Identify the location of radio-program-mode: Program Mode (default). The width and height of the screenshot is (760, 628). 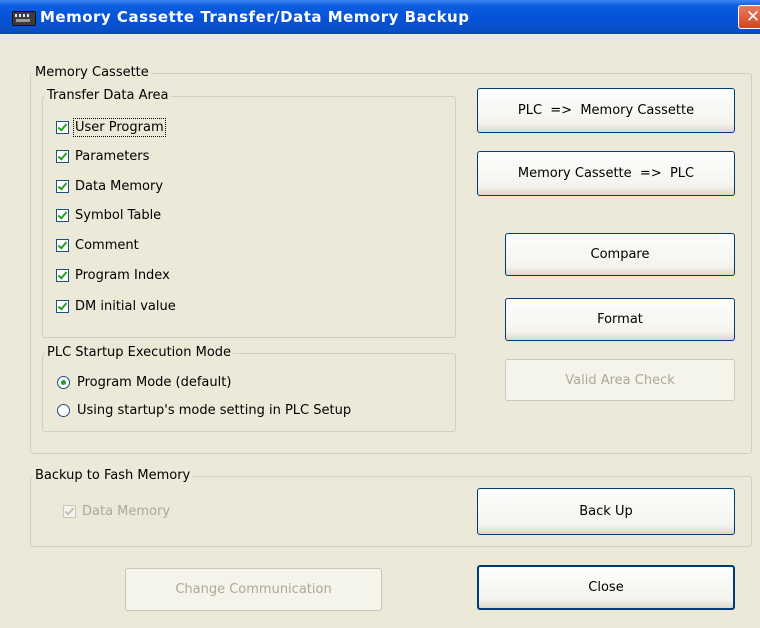
(144, 382).